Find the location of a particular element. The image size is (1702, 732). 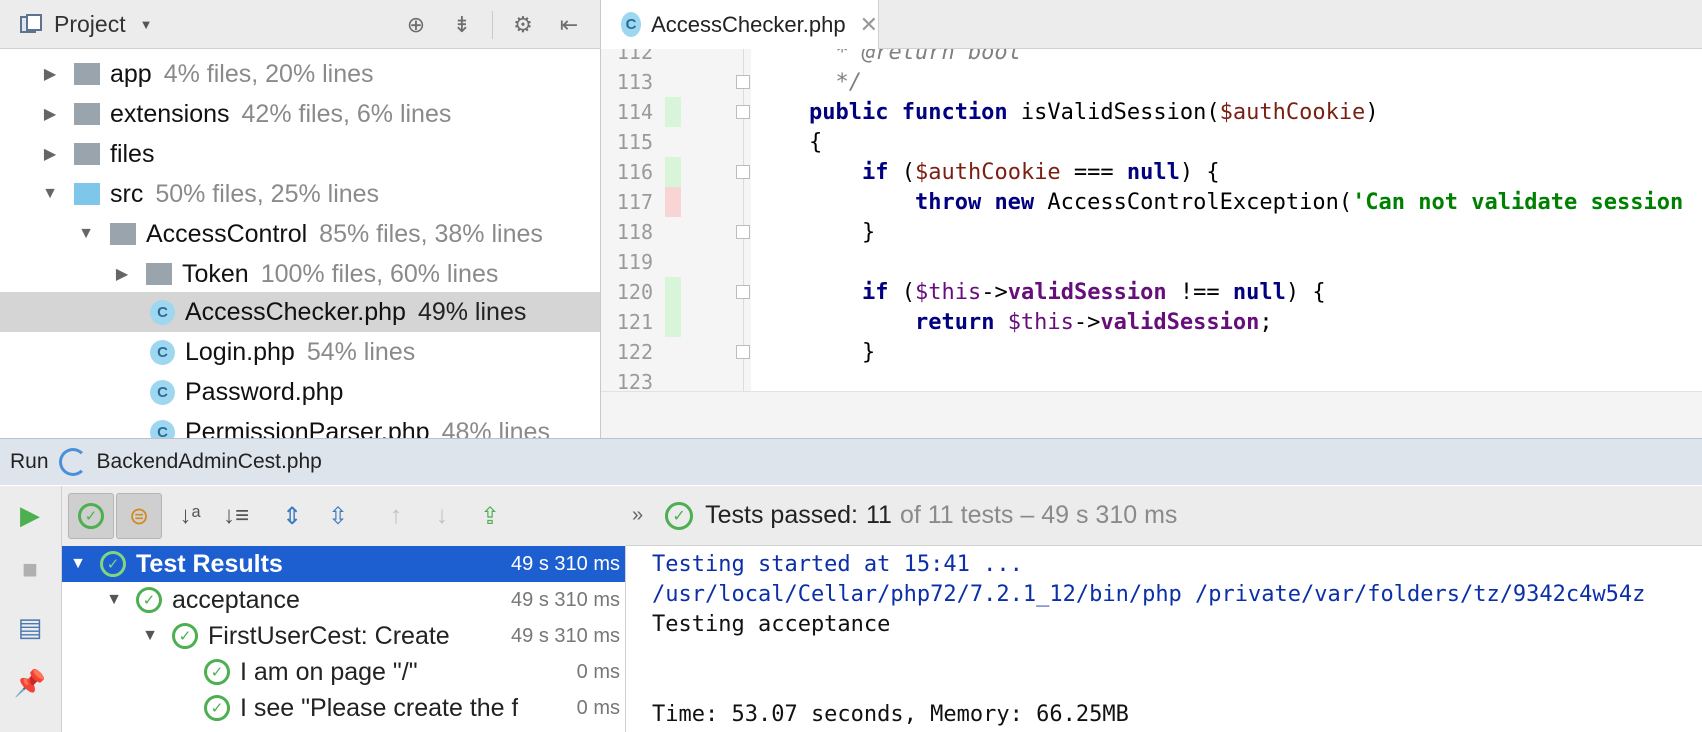

run-toolbar: ✓ ⊜ ↓ᵃ ↓≡ ⇕ ⇳ ↑ ↓ ⇪ is located at coordinates (344, 516).